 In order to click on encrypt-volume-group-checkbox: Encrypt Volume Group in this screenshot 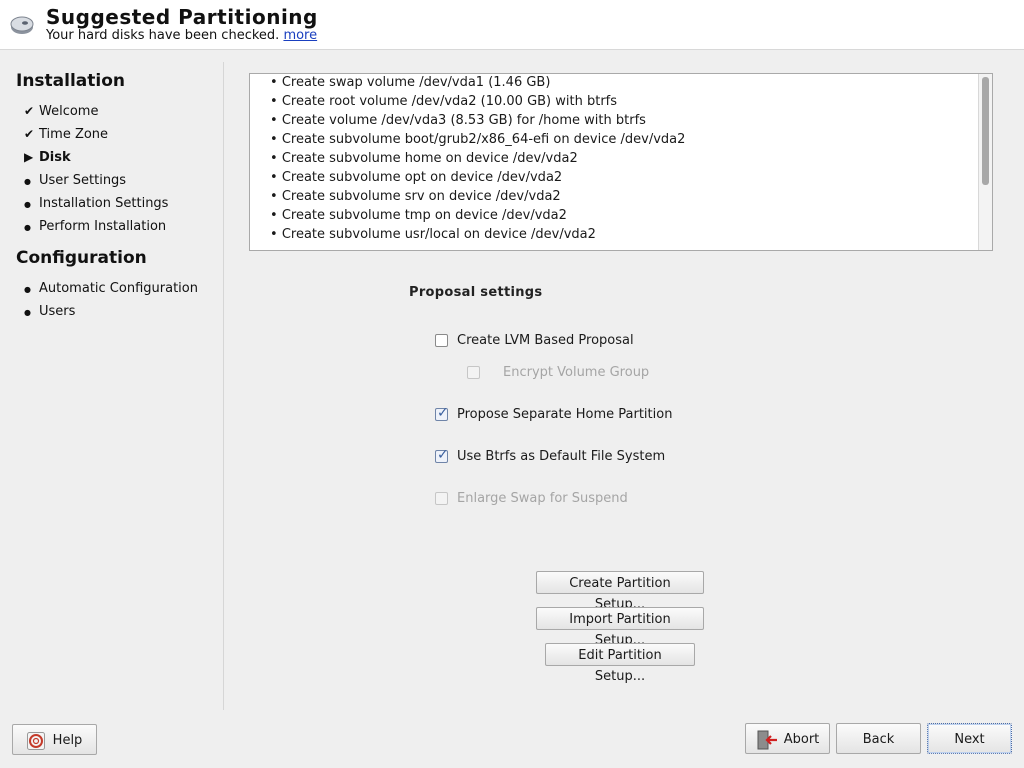, I will do `click(558, 372)`.